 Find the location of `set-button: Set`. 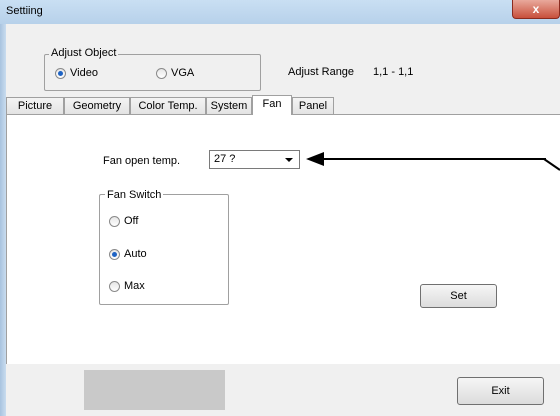

set-button: Set is located at coordinates (458, 296).